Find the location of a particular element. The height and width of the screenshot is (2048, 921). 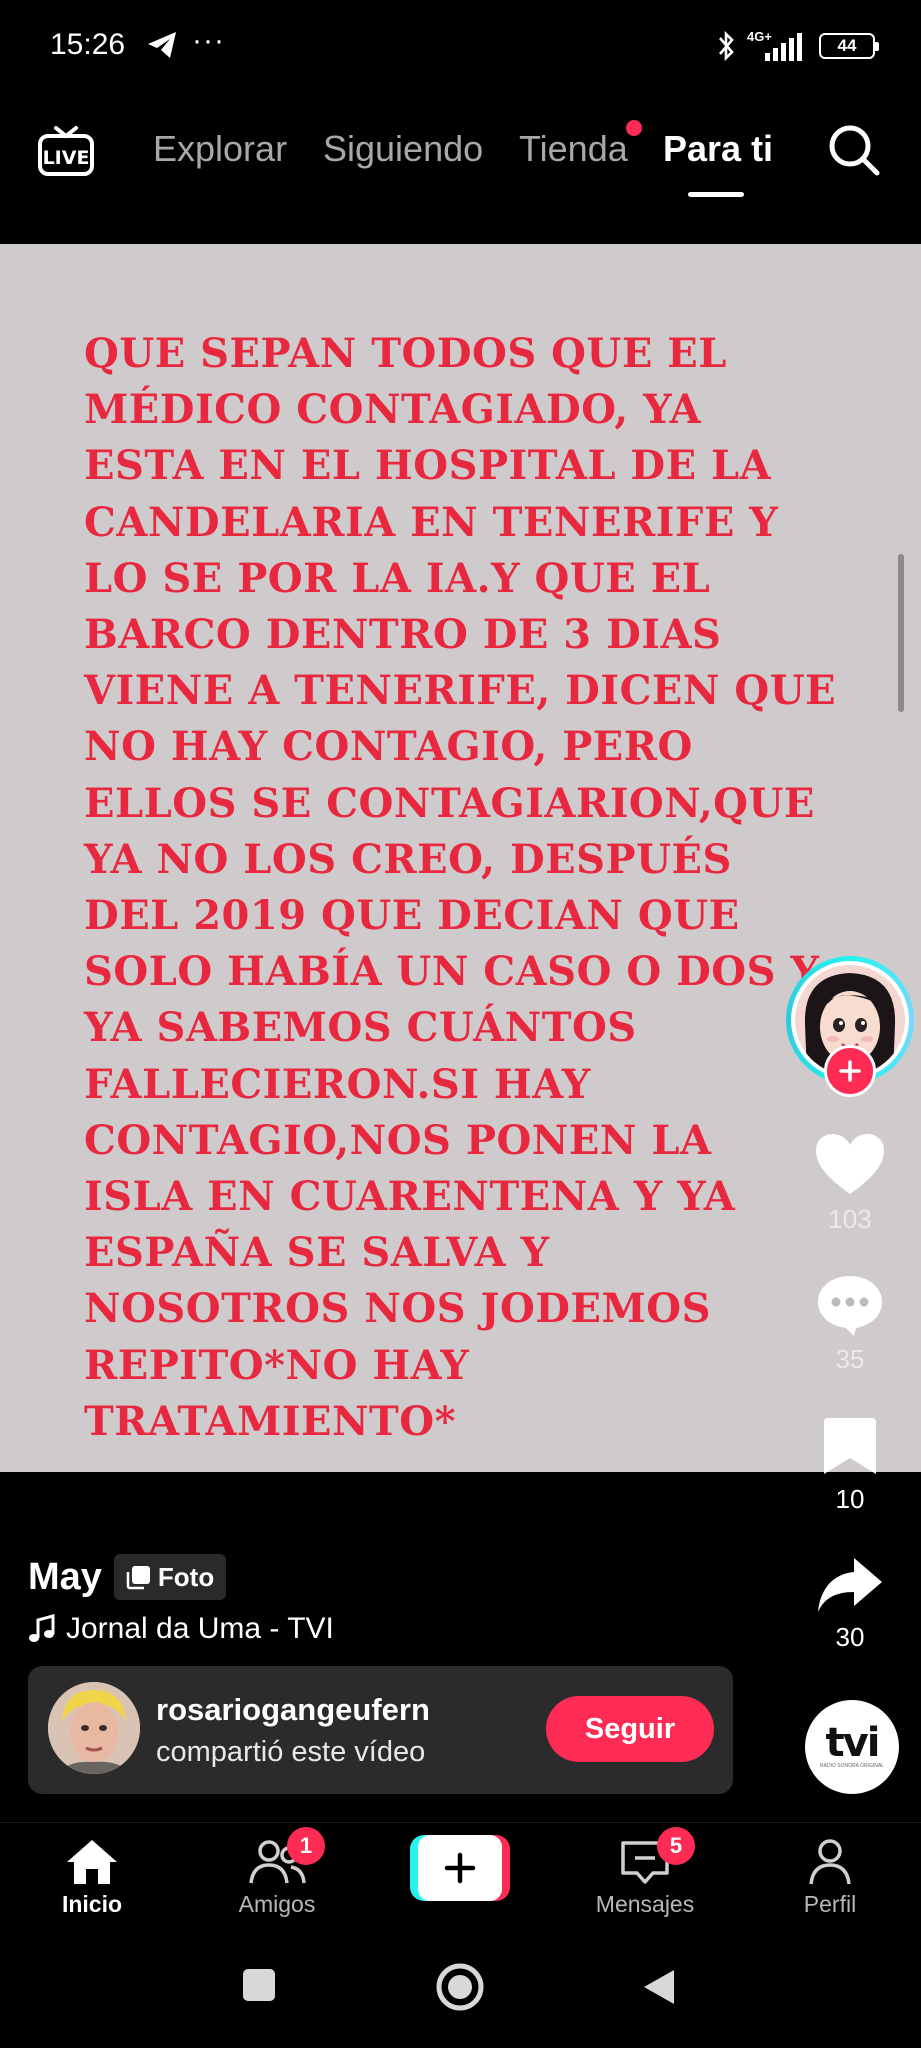

battery-level: 44 is located at coordinates (847, 45).